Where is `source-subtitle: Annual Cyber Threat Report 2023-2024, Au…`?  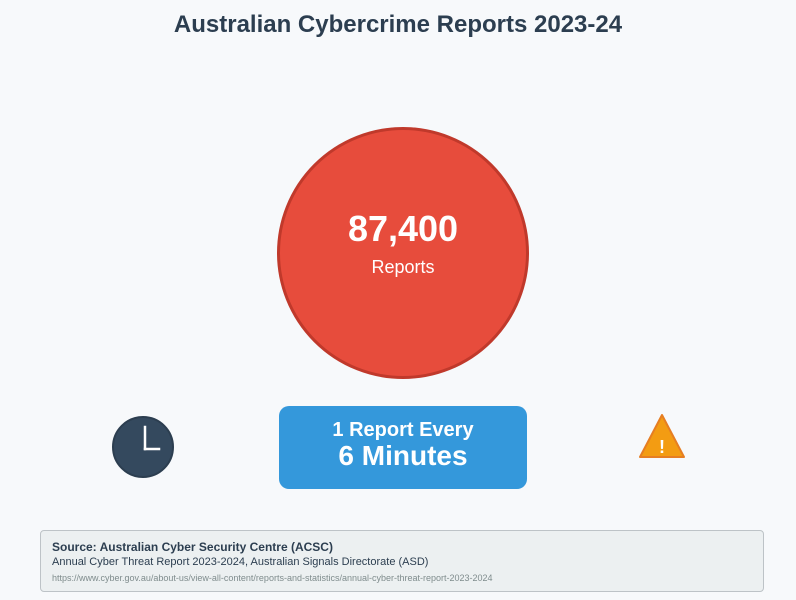 source-subtitle: Annual Cyber Threat Report 2023-2024, Au… is located at coordinates (240, 562).